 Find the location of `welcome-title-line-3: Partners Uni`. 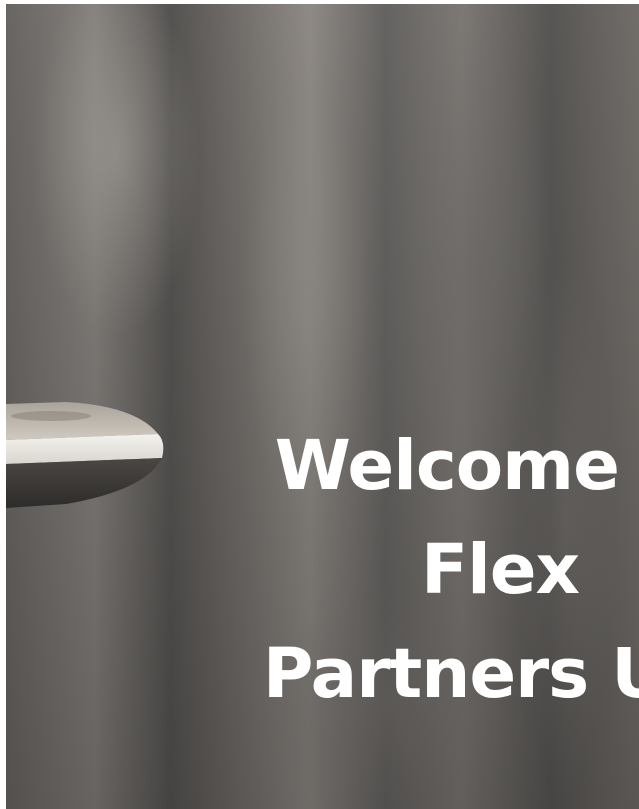

welcome-title-line-3: Partners Uni is located at coordinates (450, 674).